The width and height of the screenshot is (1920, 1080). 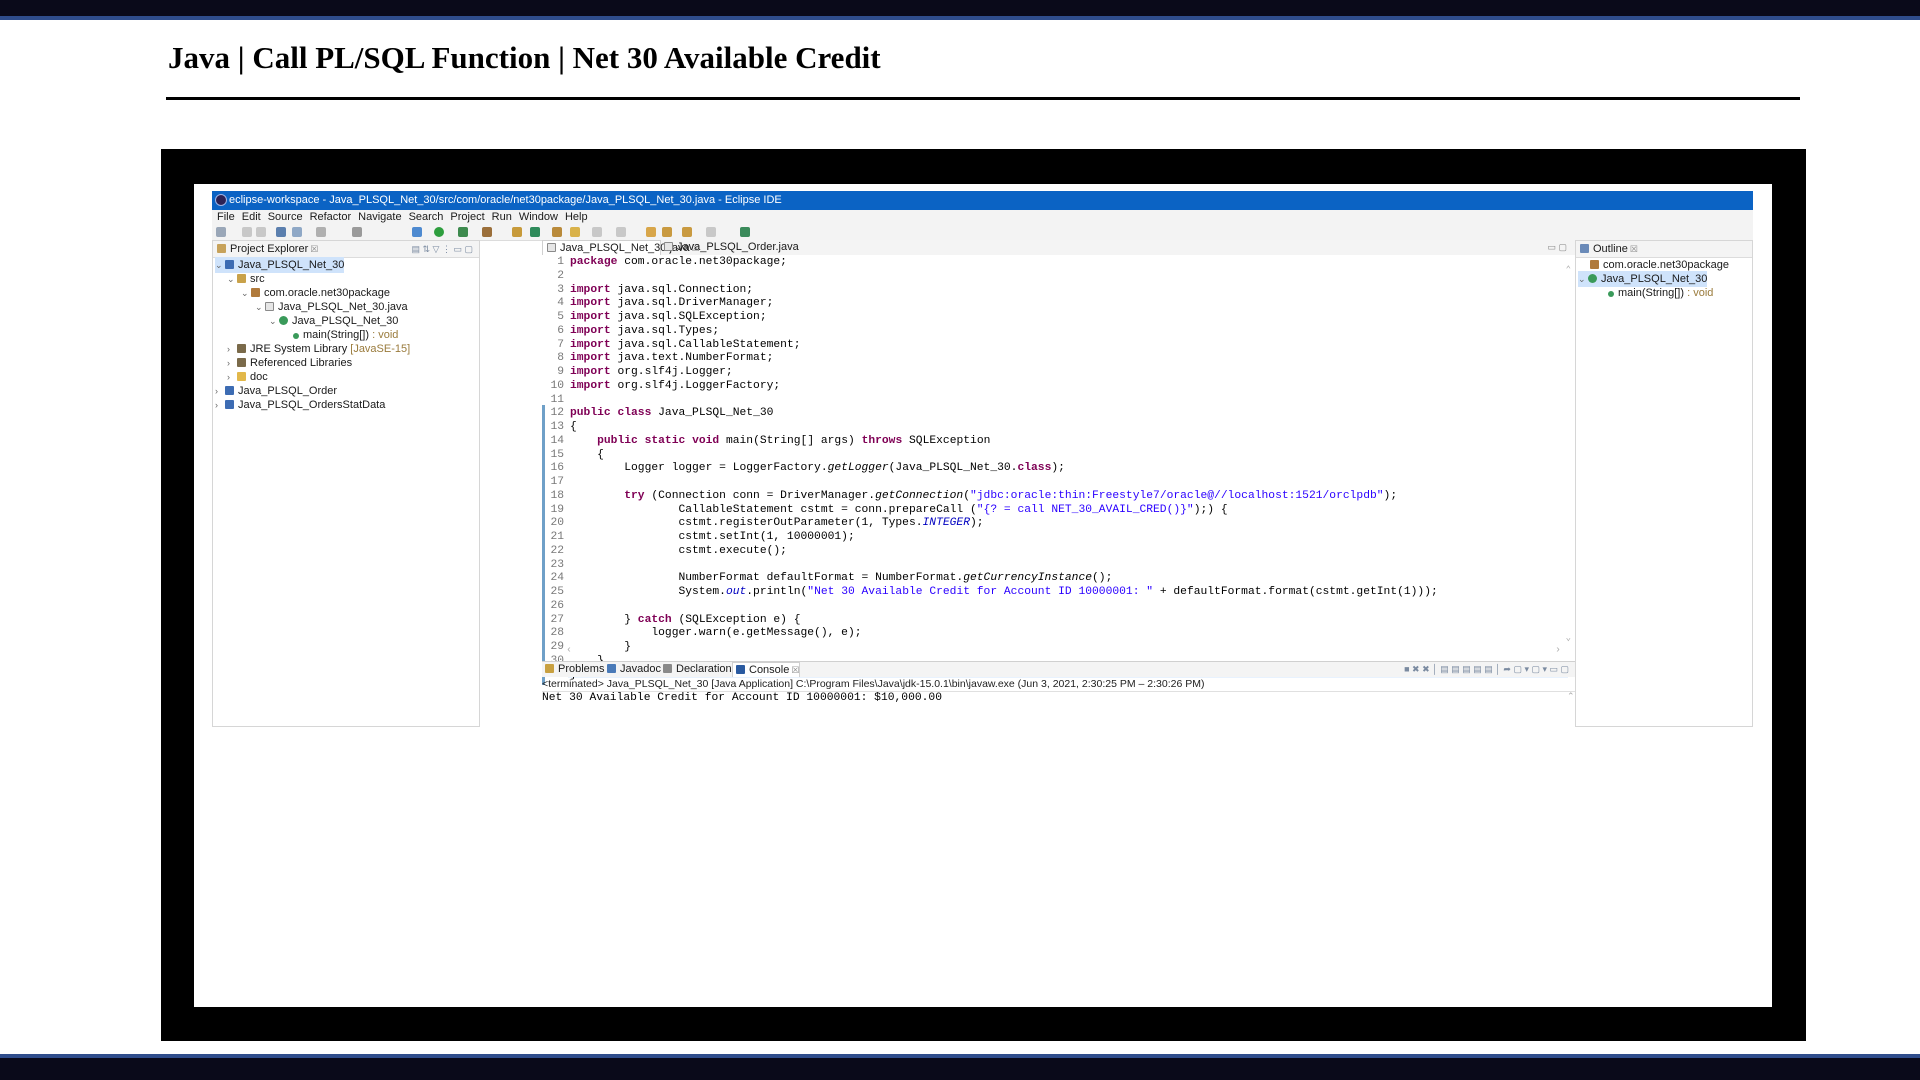 I want to click on code-text: import java.text.NumberFormat;, so click(x=672, y=358).